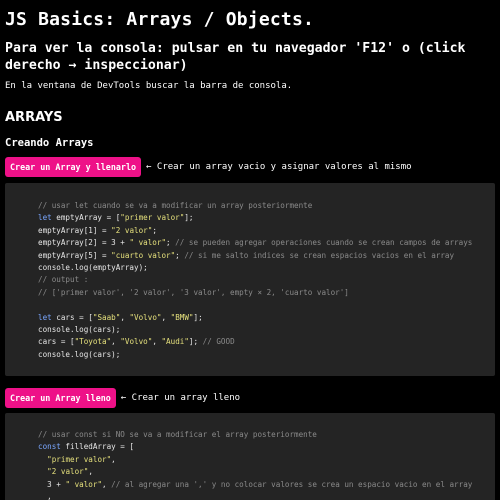  What do you see at coordinates (86, 218) in the screenshot?
I see `code-text: emptyArray = [` at bounding box center [86, 218].